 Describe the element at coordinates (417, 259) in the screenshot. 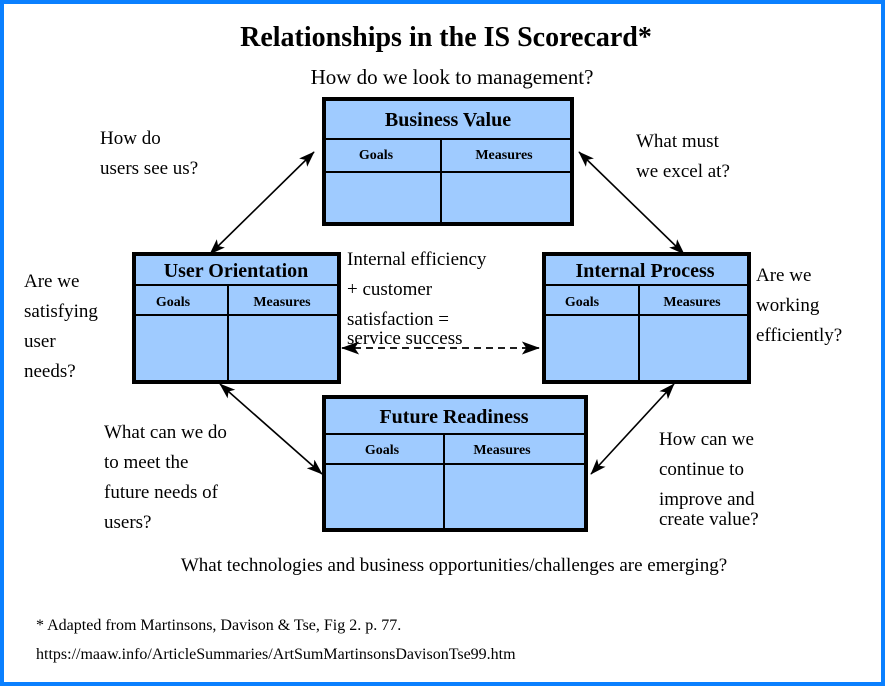

I see `annotation-center-line-1: Internal efficiency` at that location.